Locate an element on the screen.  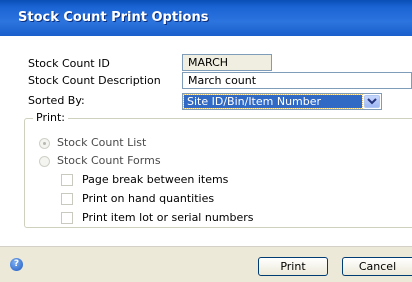
chevron-down-icon is located at coordinates (372, 101).